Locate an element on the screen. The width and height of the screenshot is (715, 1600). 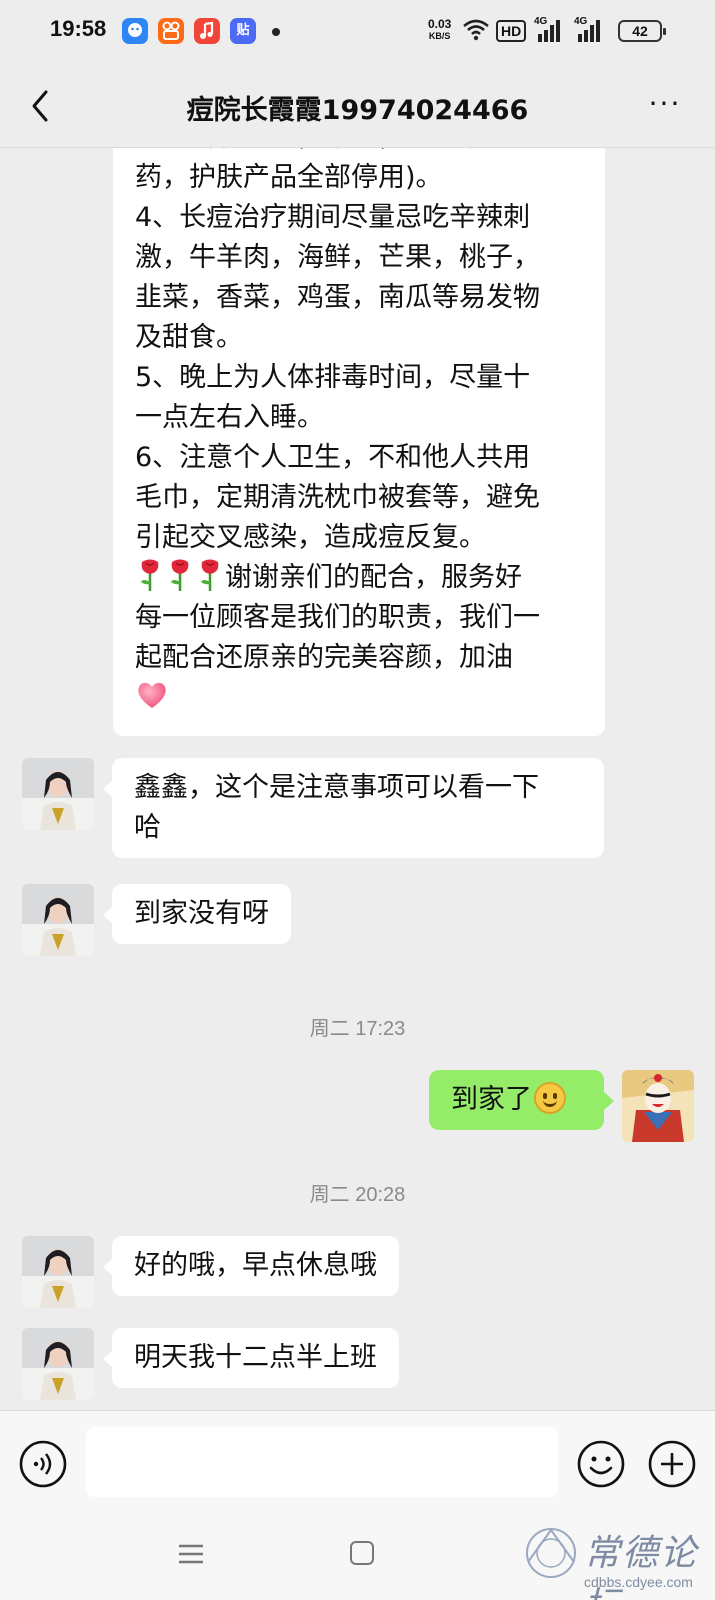
message-line: 谢谢亲们的配合，服务好 is located at coordinates (359, 578).